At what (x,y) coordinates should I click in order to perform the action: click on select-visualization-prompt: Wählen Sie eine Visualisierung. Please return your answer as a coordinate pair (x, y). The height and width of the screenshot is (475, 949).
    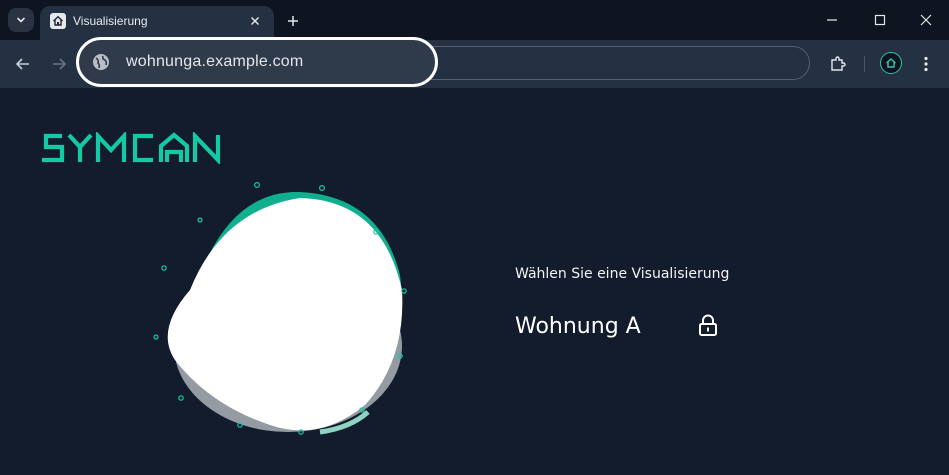
    Looking at the image, I should click on (622, 274).